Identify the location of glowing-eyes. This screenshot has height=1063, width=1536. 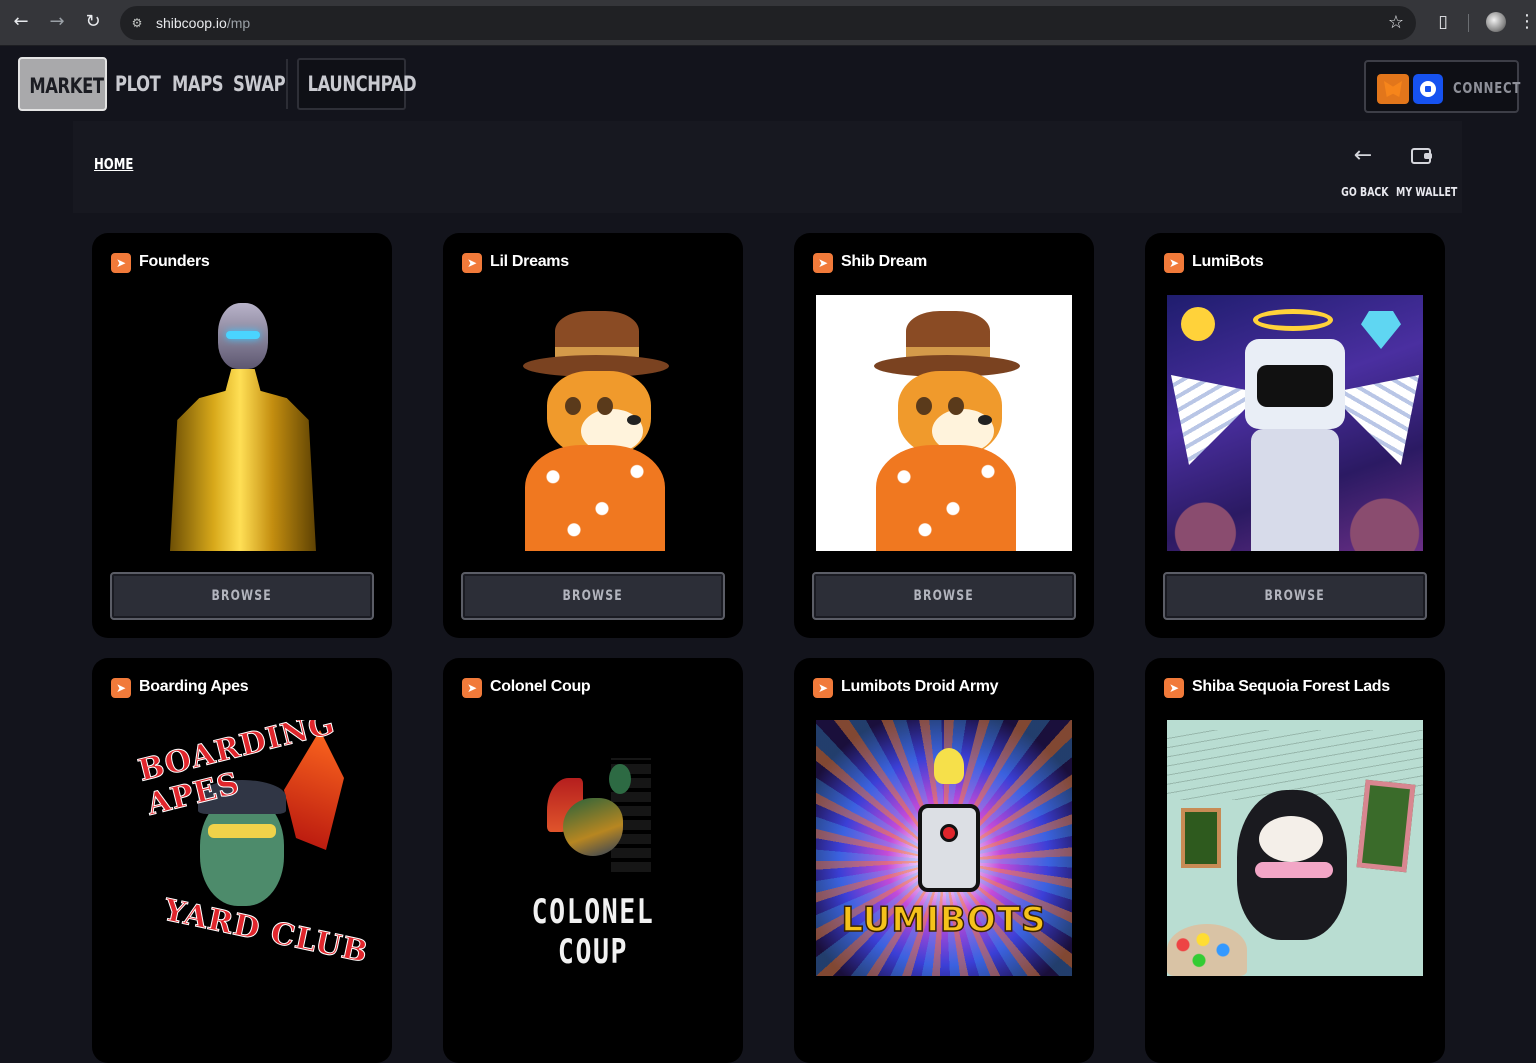
(243, 335).